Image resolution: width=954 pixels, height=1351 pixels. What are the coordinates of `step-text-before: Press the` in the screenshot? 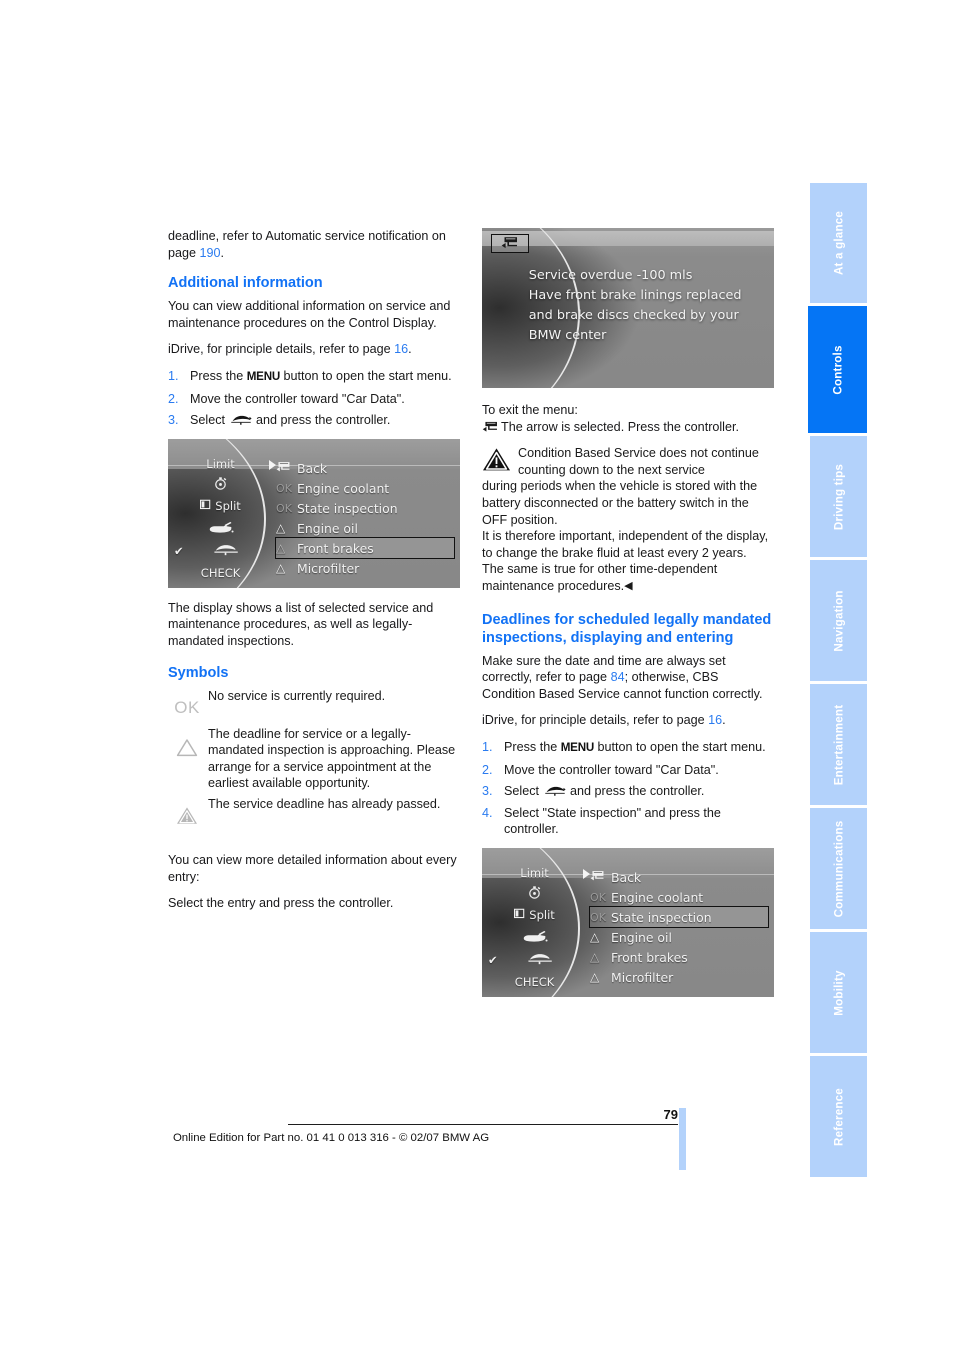 It's located at (532, 746).